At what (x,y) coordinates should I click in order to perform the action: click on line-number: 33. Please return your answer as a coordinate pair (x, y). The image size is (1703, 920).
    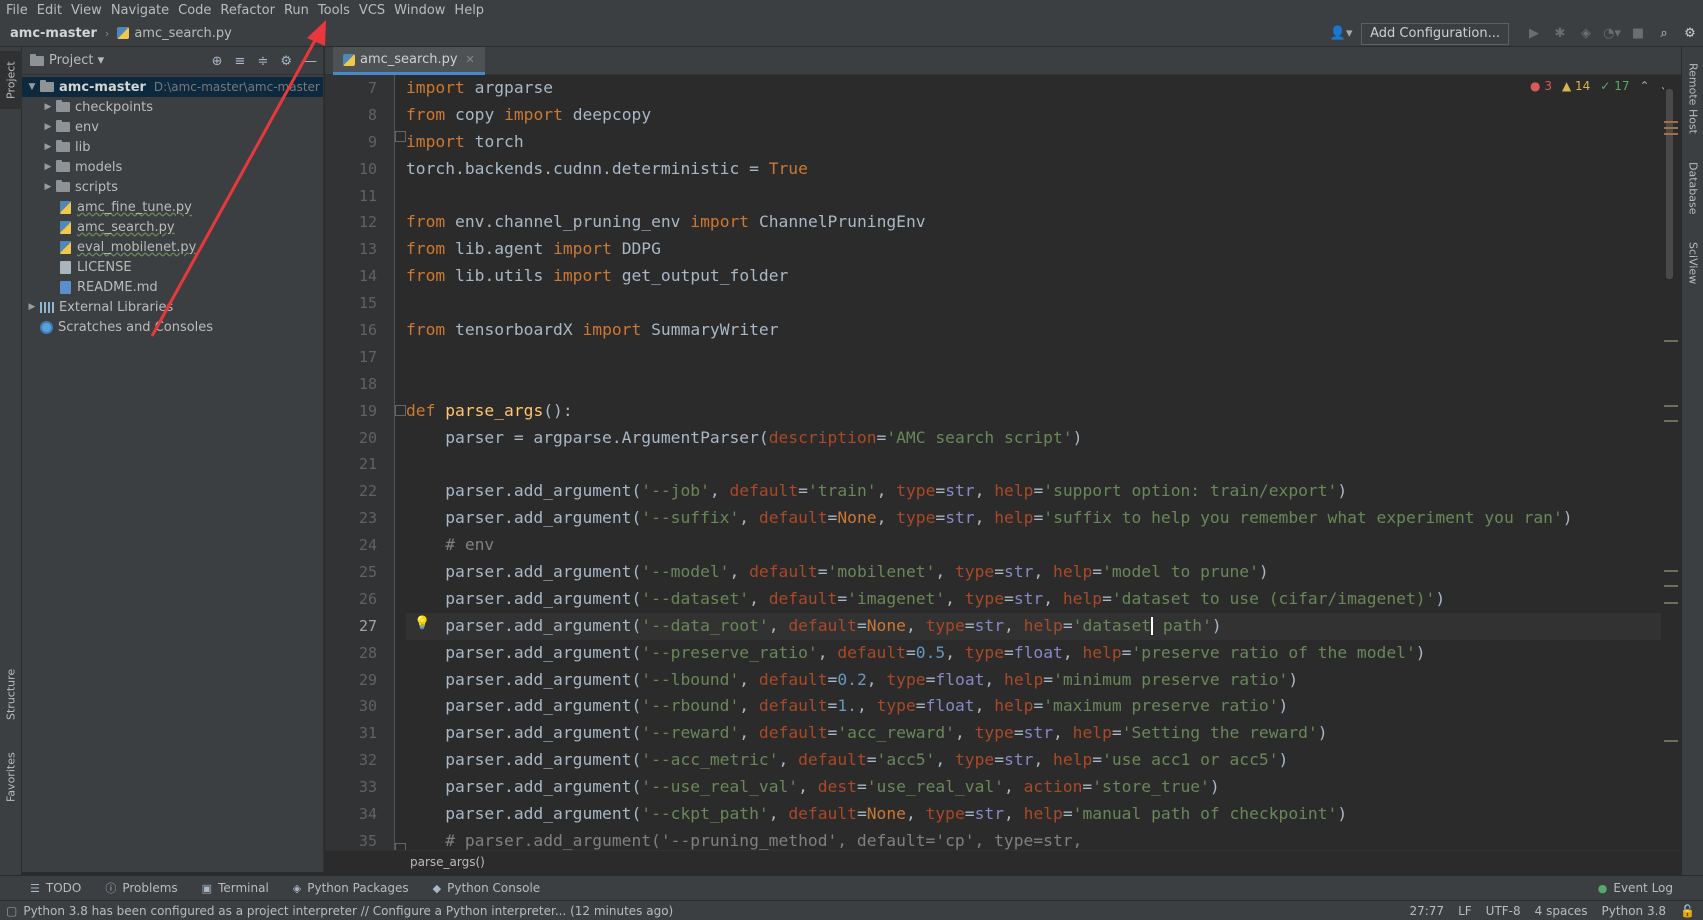
    Looking at the image, I should click on (359, 787).